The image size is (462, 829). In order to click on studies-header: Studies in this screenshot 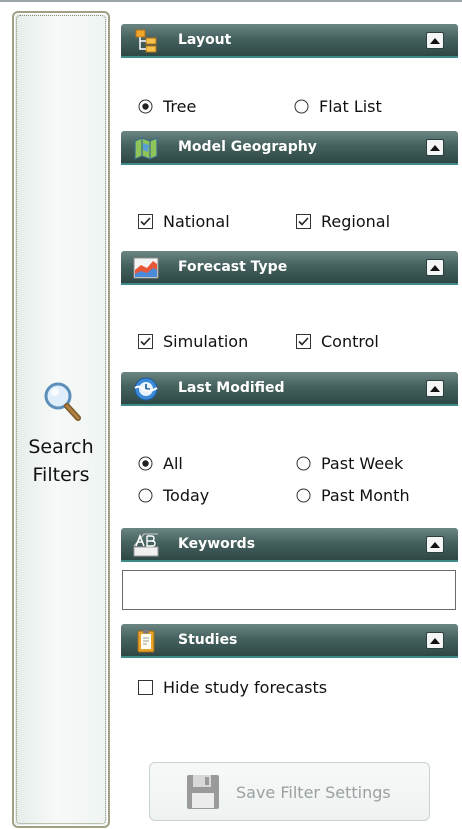, I will do `click(289, 641)`.